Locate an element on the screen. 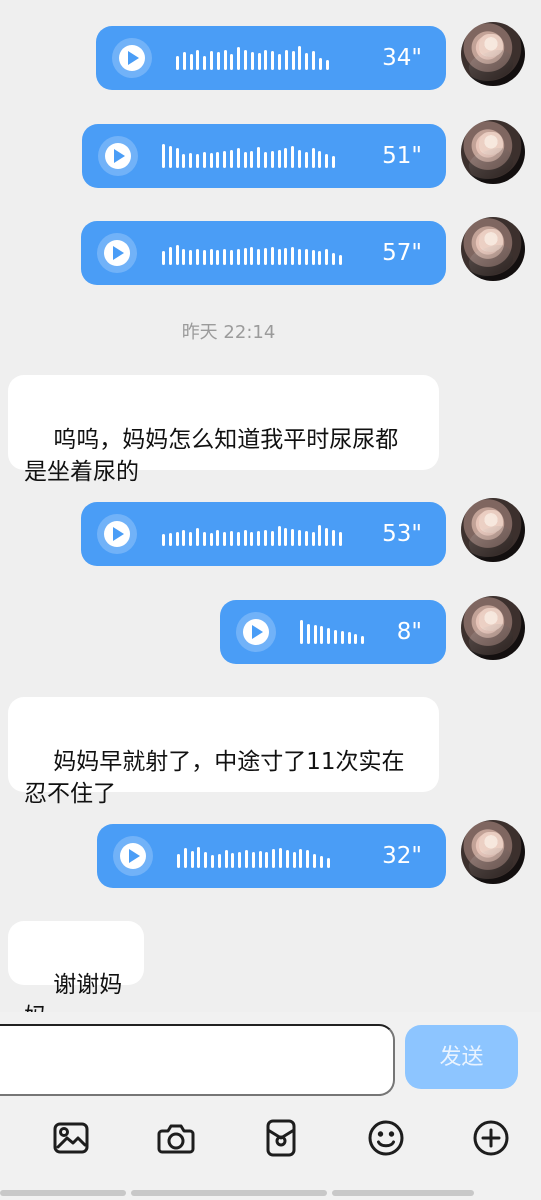 Image resolution: width=541 pixels, height=1200 pixels. incoming-message: 妈妈早就射了，中途寸了11次实在 忍不住了 is located at coordinates (223, 752).